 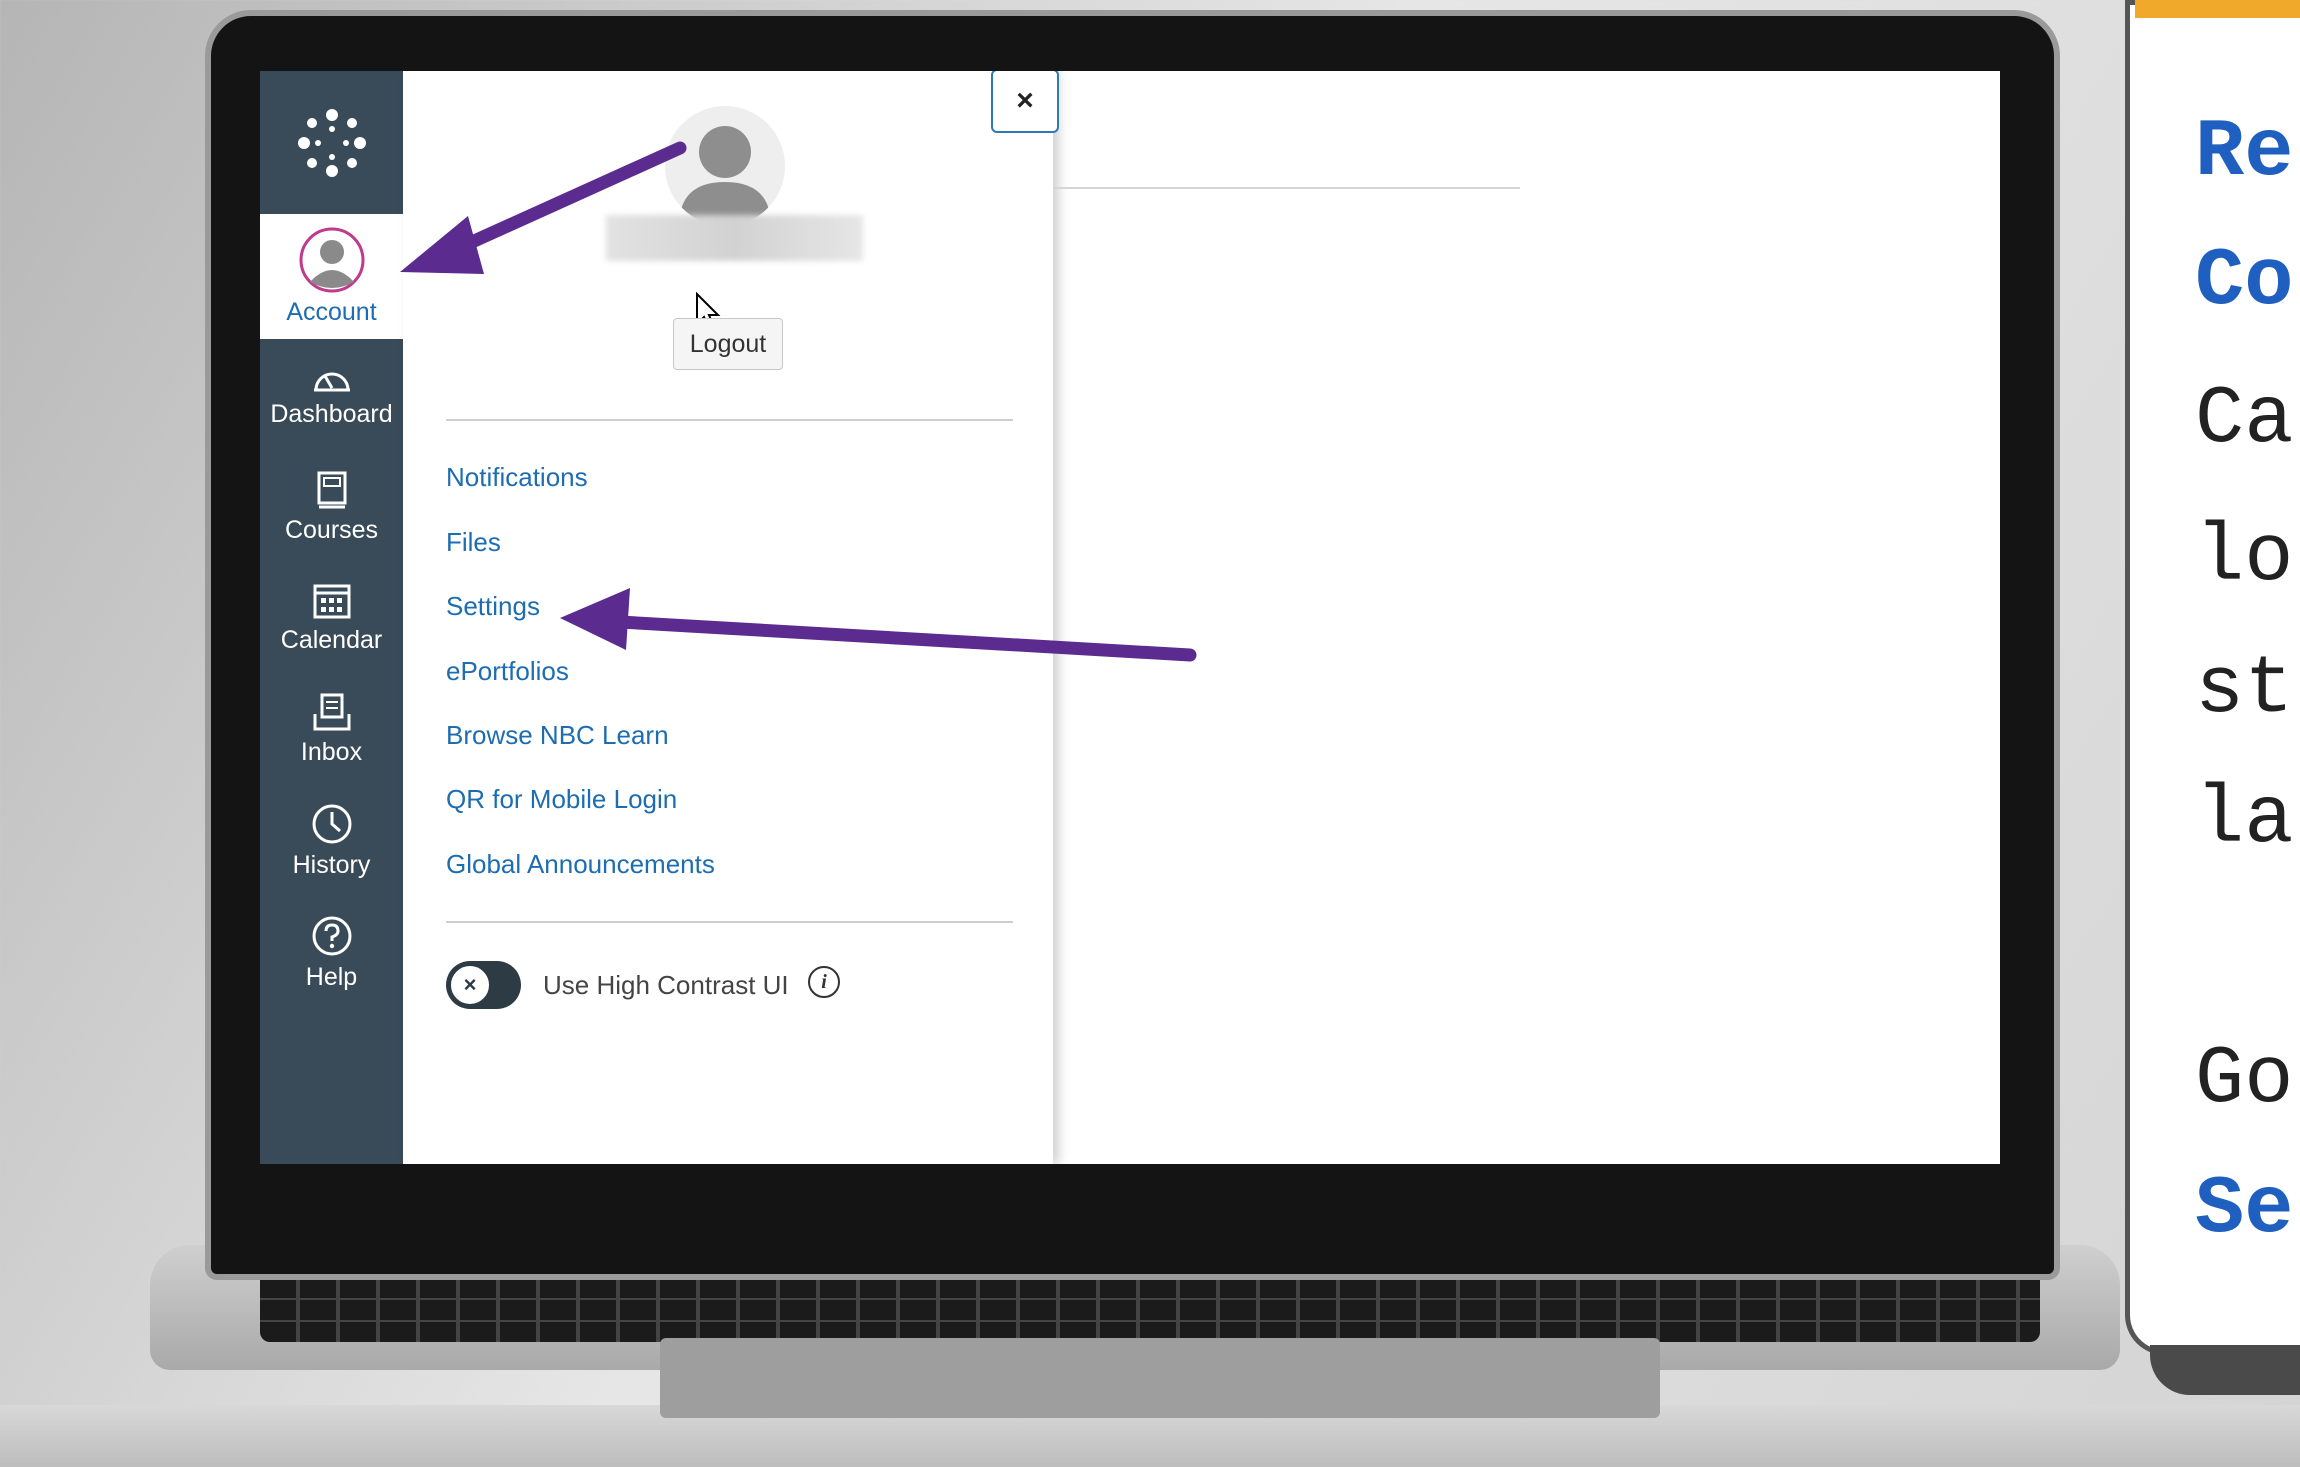 I want to click on card-body-line-4: la, so click(x=2244, y=819).